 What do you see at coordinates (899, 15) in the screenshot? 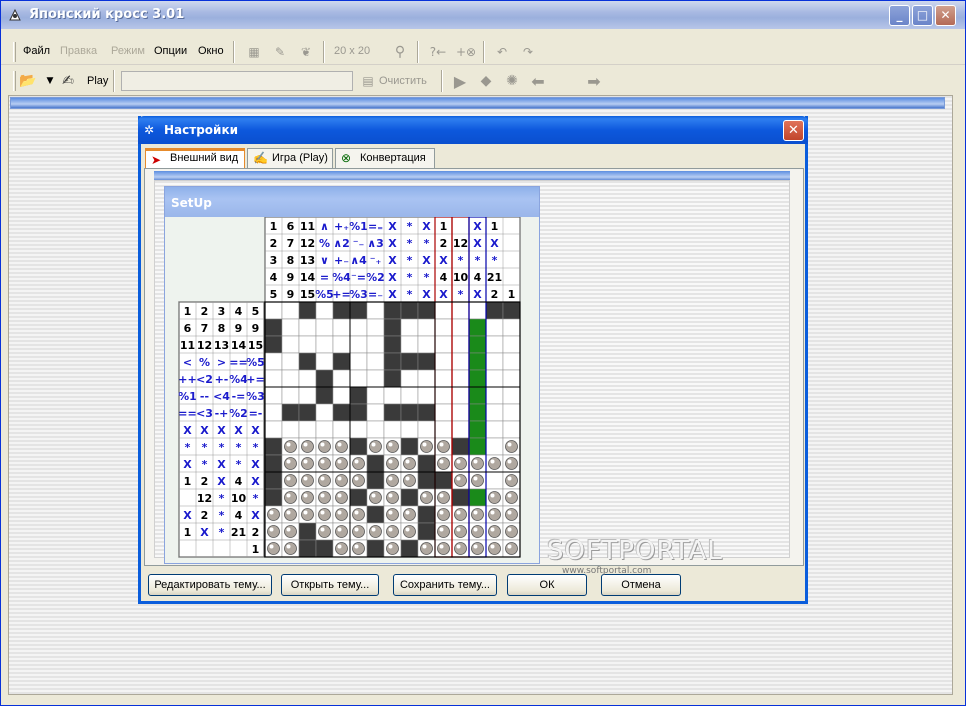
I see `minimize-button: _` at bounding box center [899, 15].